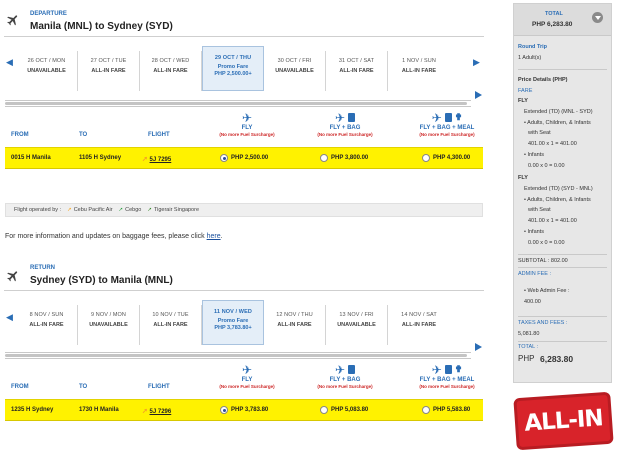 This screenshot has width=620, height=453. Describe the element at coordinates (552, 144) in the screenshot. I see `leg1-calc: 401.00 x 1 = 401.00` at that location.